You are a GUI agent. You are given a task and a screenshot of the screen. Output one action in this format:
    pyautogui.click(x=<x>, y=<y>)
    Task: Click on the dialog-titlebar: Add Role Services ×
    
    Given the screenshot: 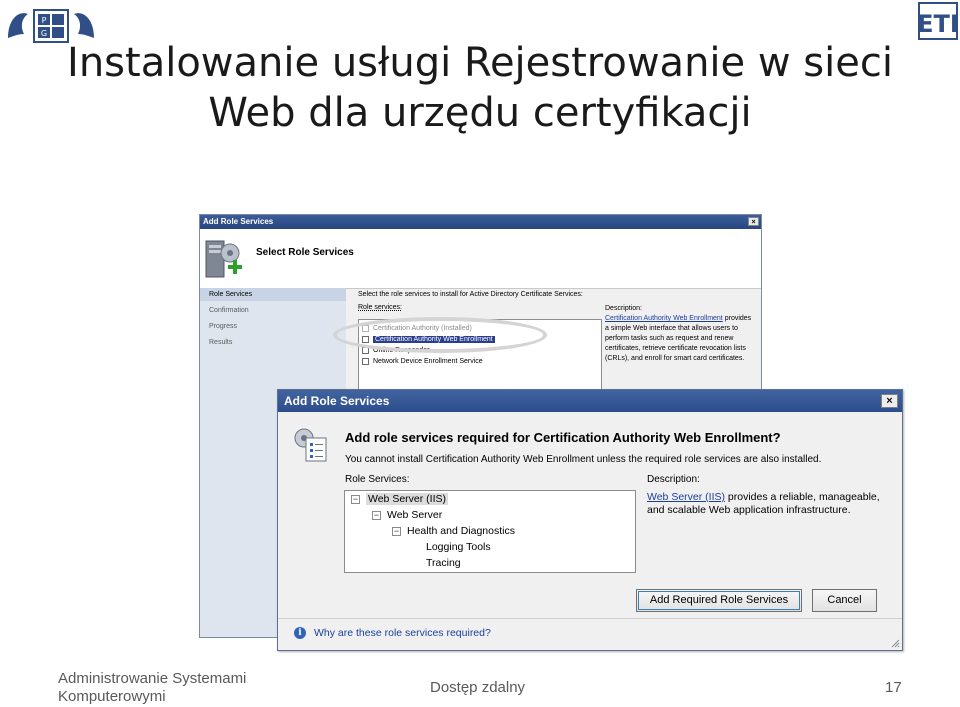 What is the action you would take?
    pyautogui.click(x=590, y=401)
    